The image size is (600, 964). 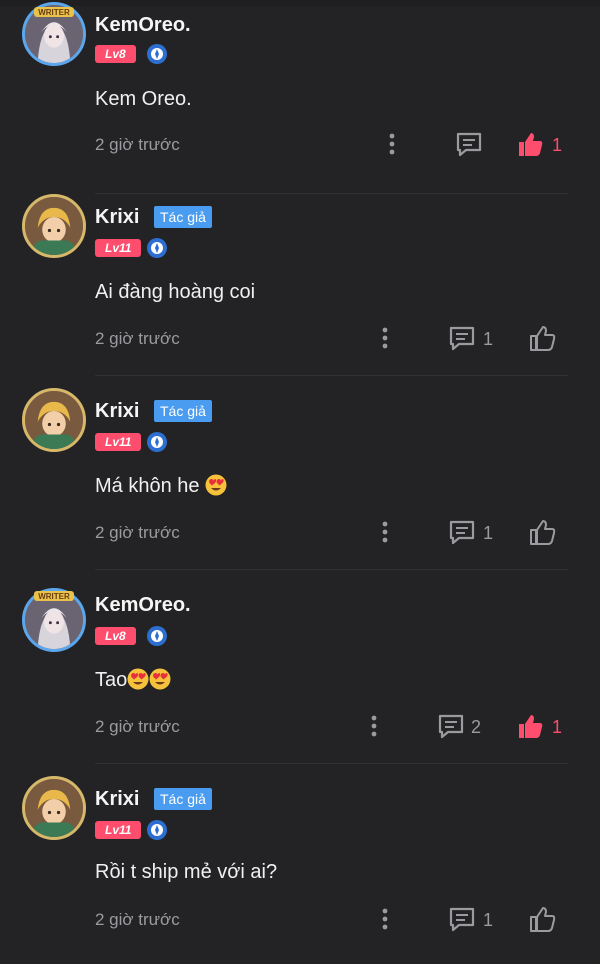 What do you see at coordinates (111, 680) in the screenshot?
I see `comment-text-body: Tao` at bounding box center [111, 680].